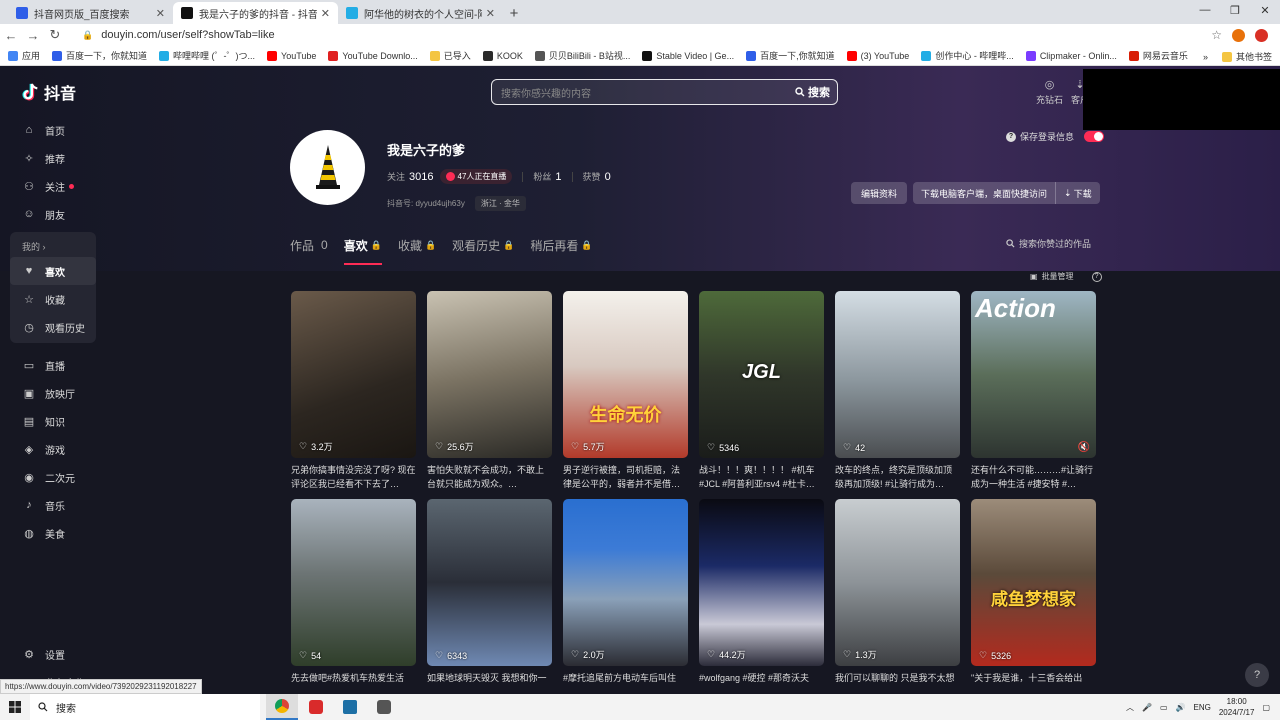 Image resolution: width=1280 pixels, height=720 pixels. I want to click on mute-icon: 🔇, so click(1084, 447).